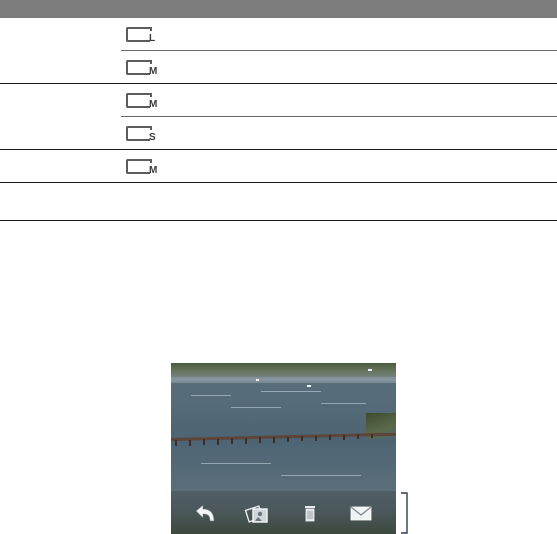 This screenshot has height=534, width=557. Describe the element at coordinates (278, 202) in the screenshot. I see `table-row` at that location.